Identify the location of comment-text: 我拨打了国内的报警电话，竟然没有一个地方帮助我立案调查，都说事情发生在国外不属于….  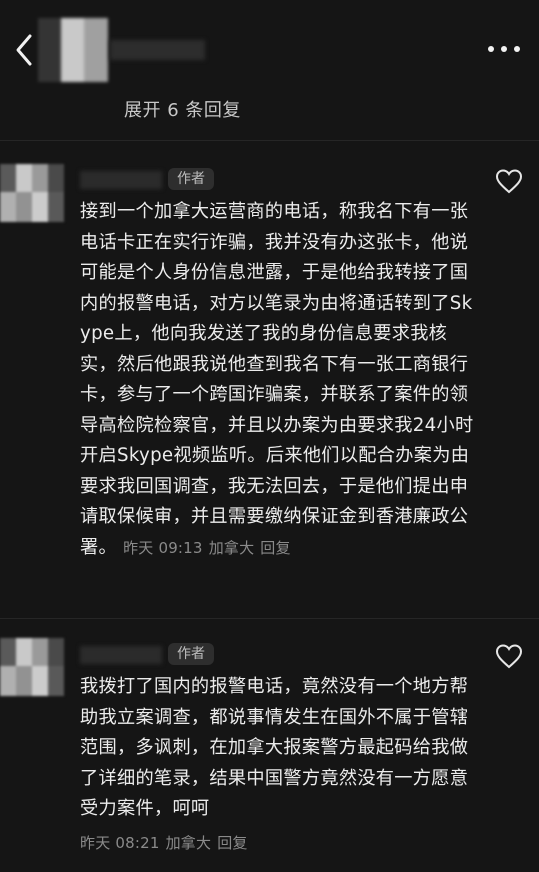
(274, 747).